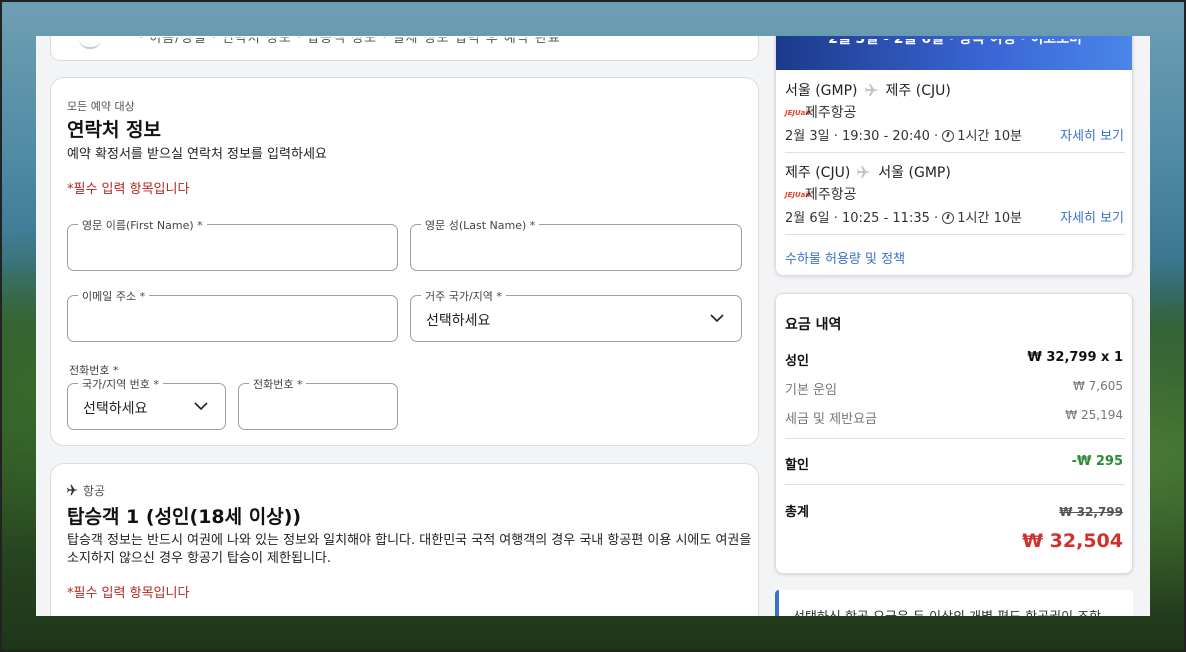 The image size is (1186, 652). Describe the element at coordinates (1092, 216) in the screenshot. I see `leg-2-details-link: 자세히 보기` at that location.